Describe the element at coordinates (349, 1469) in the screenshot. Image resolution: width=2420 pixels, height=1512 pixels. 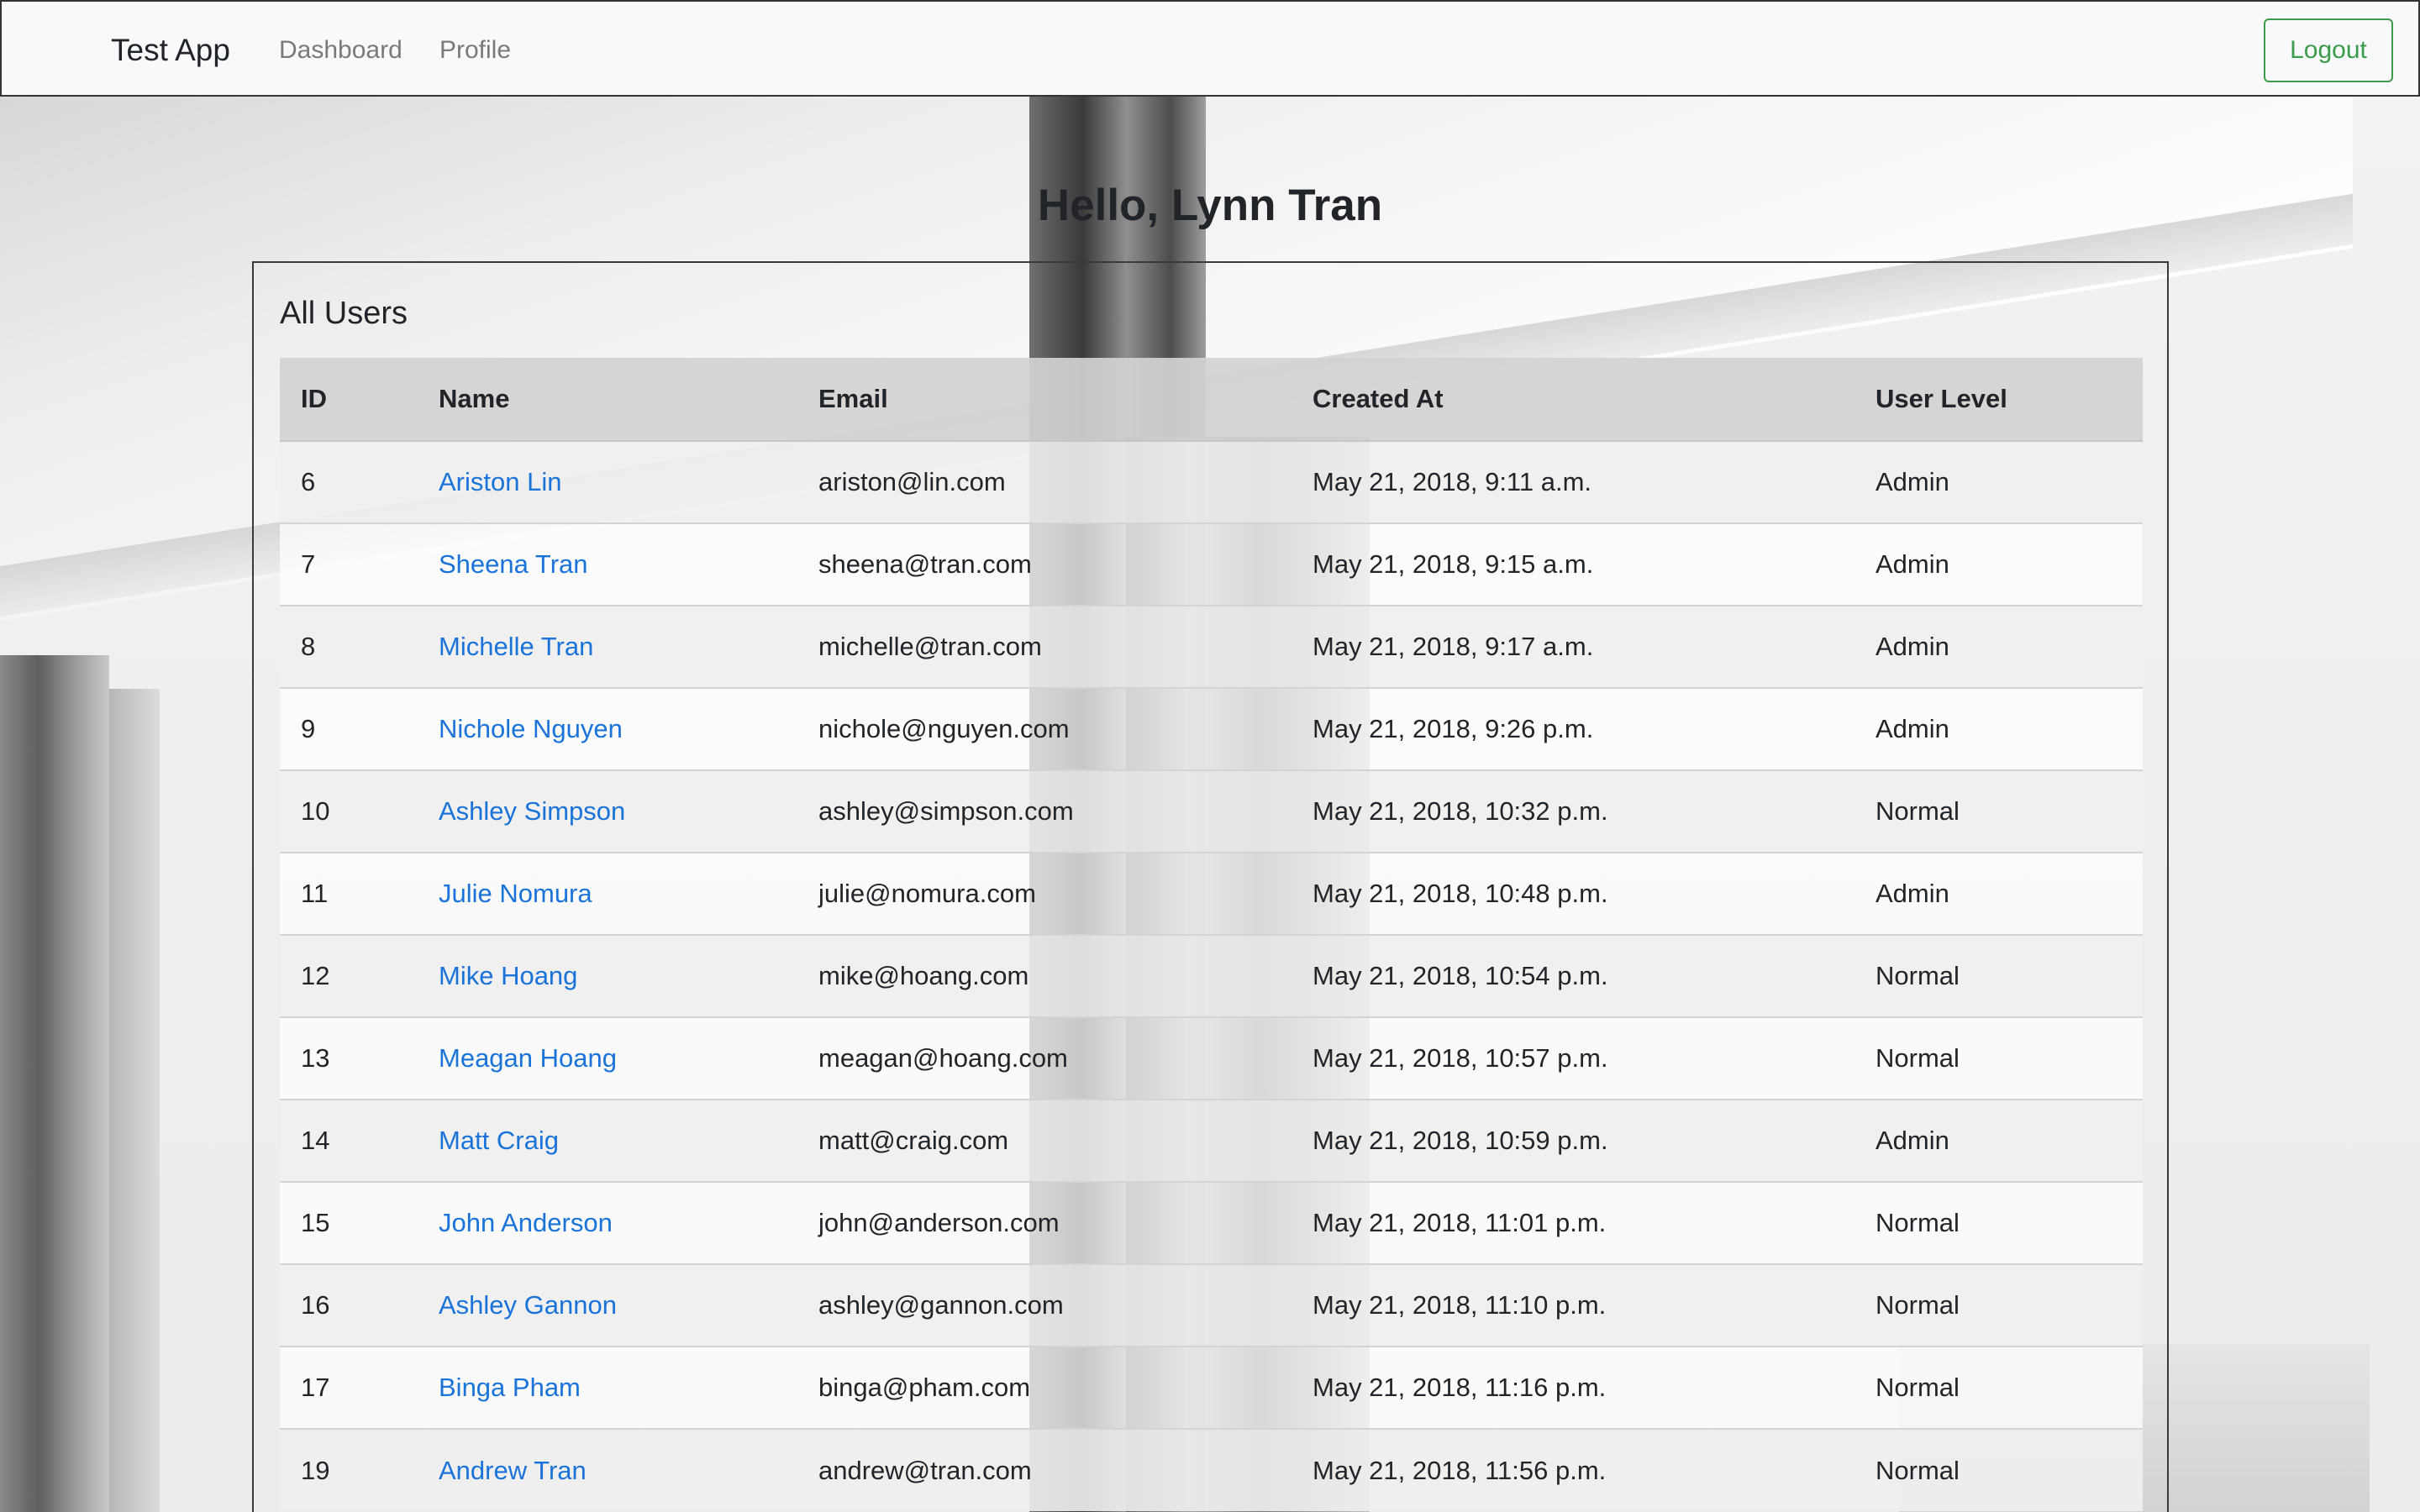
I see `cell-id: 19` at that location.